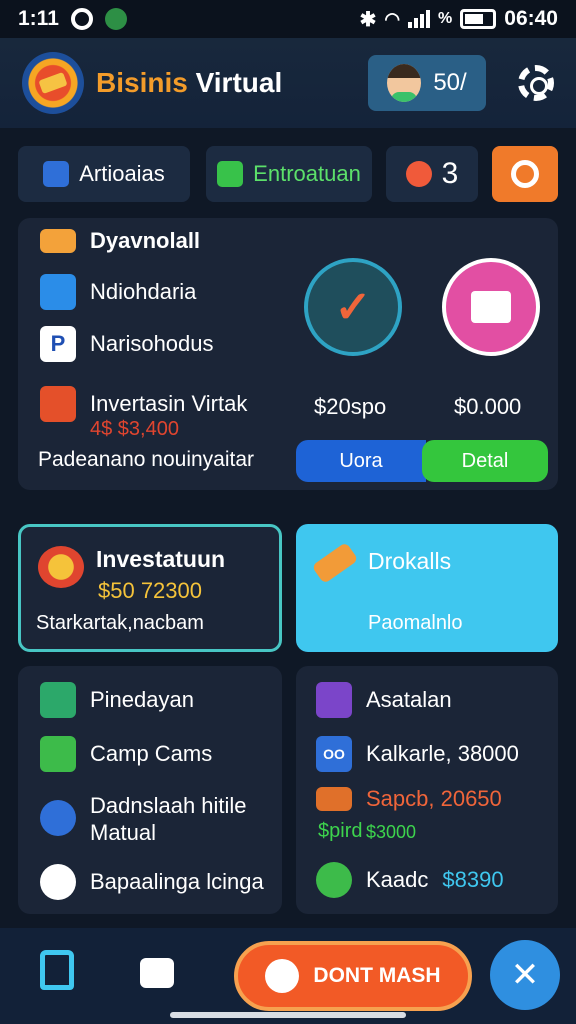 Image resolution: width=576 pixels, height=1024 pixels. Describe the element at coordinates (58, 700) in the screenshot. I see `calendar-icon` at that location.